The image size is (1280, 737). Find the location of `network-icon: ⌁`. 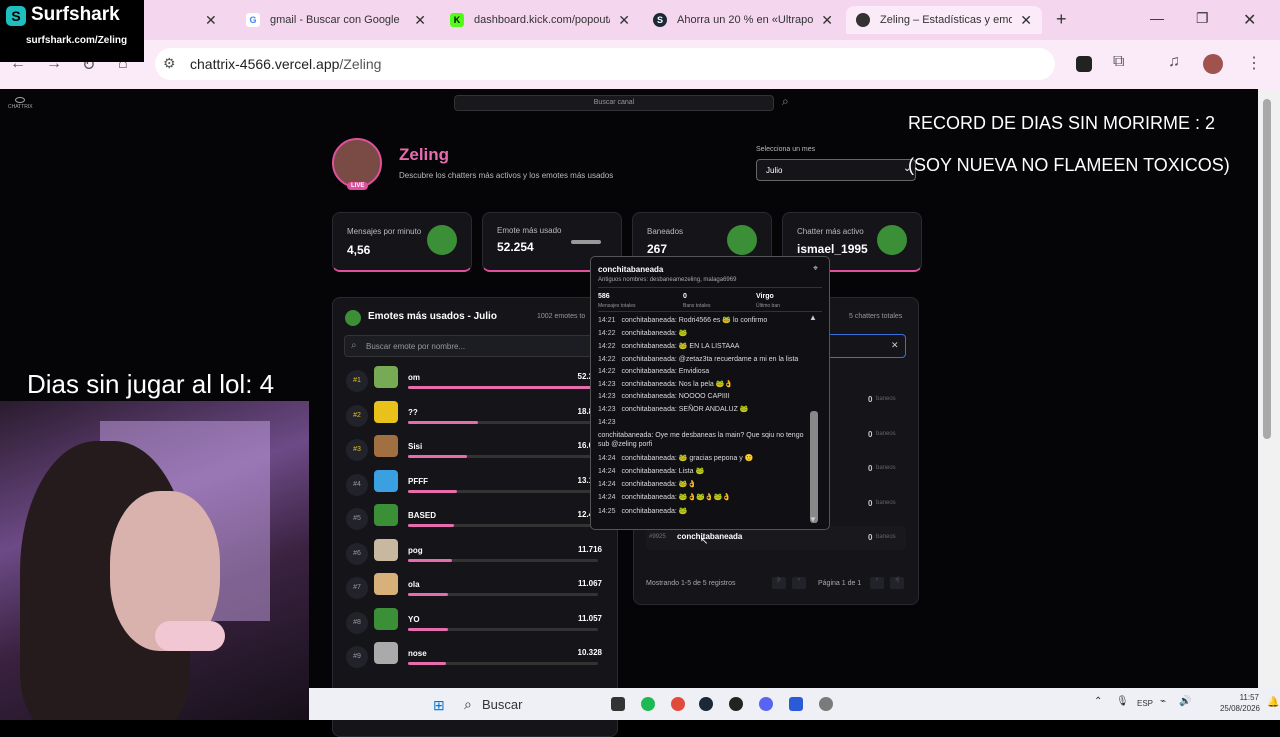

network-icon: ⌁ is located at coordinates (1163, 701).